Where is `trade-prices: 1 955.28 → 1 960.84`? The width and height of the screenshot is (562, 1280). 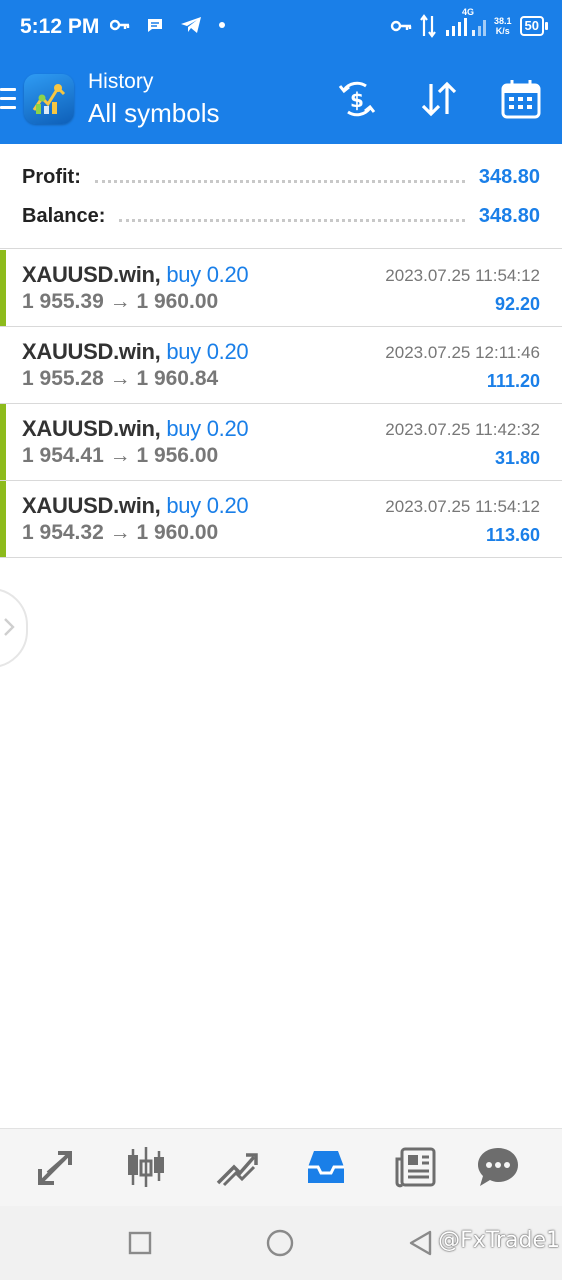
trade-prices: 1 955.28 → 1 960.84 is located at coordinates (120, 378).